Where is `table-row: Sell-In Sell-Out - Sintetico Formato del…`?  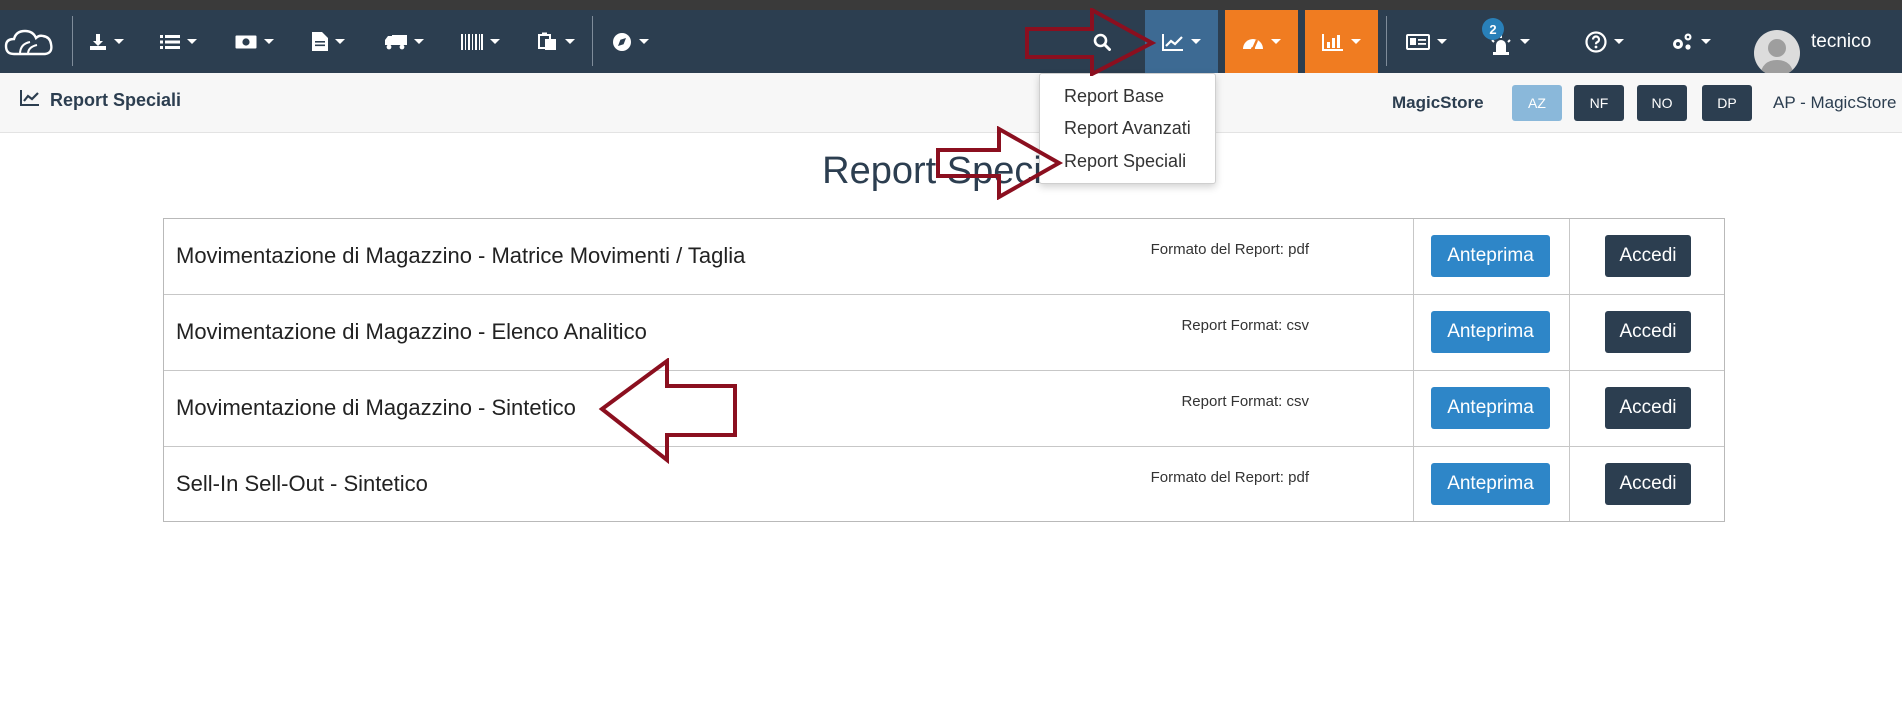 table-row: Sell-In Sell-Out - Sintetico Formato del… is located at coordinates (944, 485).